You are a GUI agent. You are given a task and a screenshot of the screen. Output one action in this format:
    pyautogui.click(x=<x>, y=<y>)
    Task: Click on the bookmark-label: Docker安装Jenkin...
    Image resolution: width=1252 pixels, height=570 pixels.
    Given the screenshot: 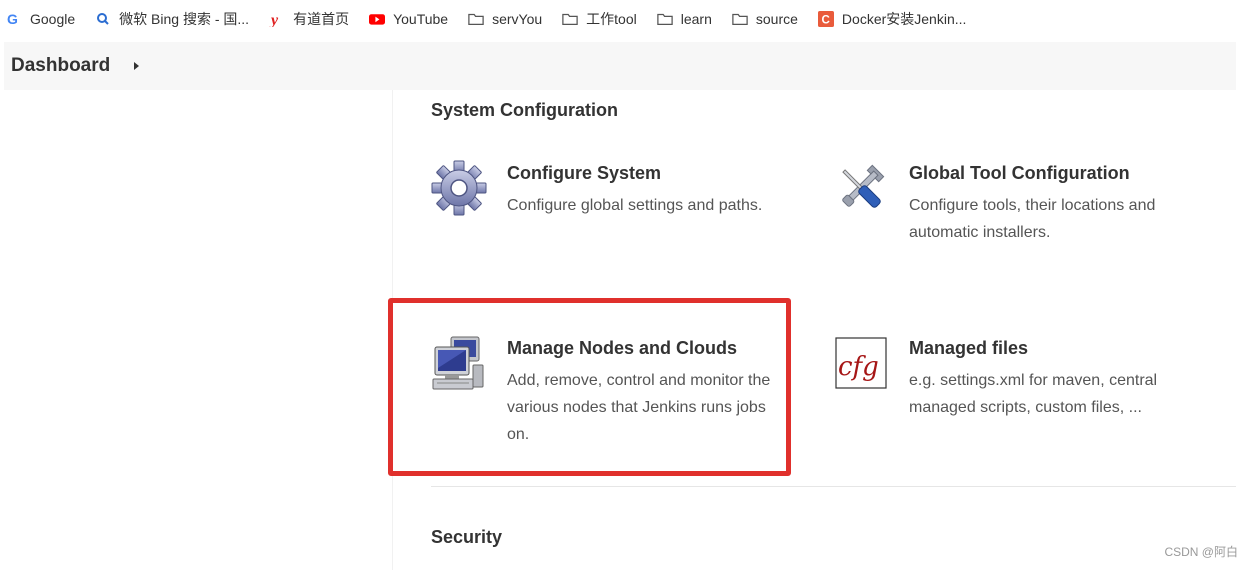 What is the action you would take?
    pyautogui.click(x=904, y=19)
    